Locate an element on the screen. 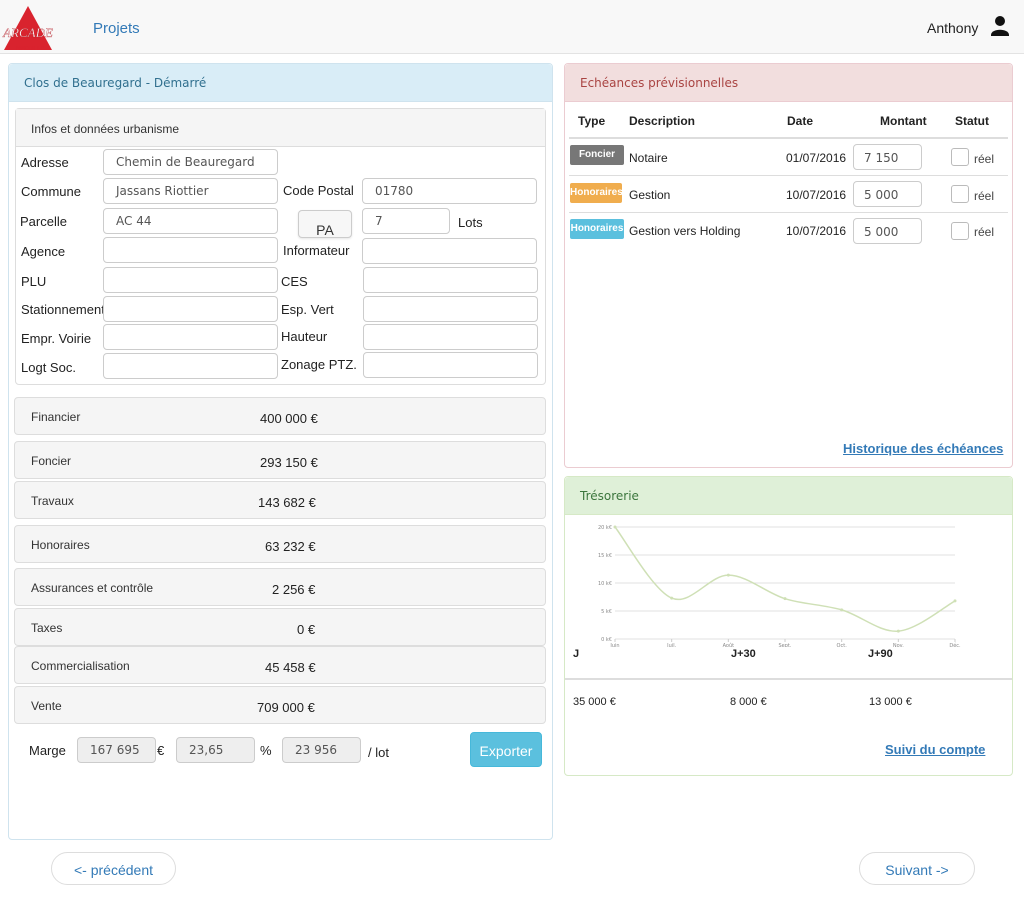  finance-row-commercialisation: Commercialisation 45 458 € is located at coordinates (280, 665).